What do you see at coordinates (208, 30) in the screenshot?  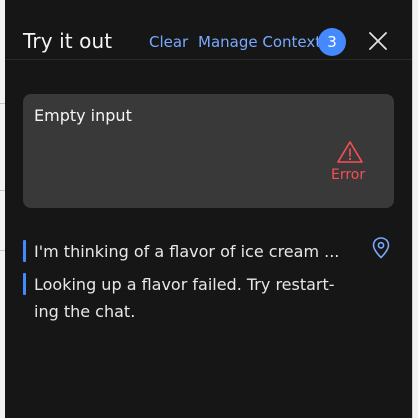 I see `panel-header: Try it out Clear Manage Context 3` at bounding box center [208, 30].